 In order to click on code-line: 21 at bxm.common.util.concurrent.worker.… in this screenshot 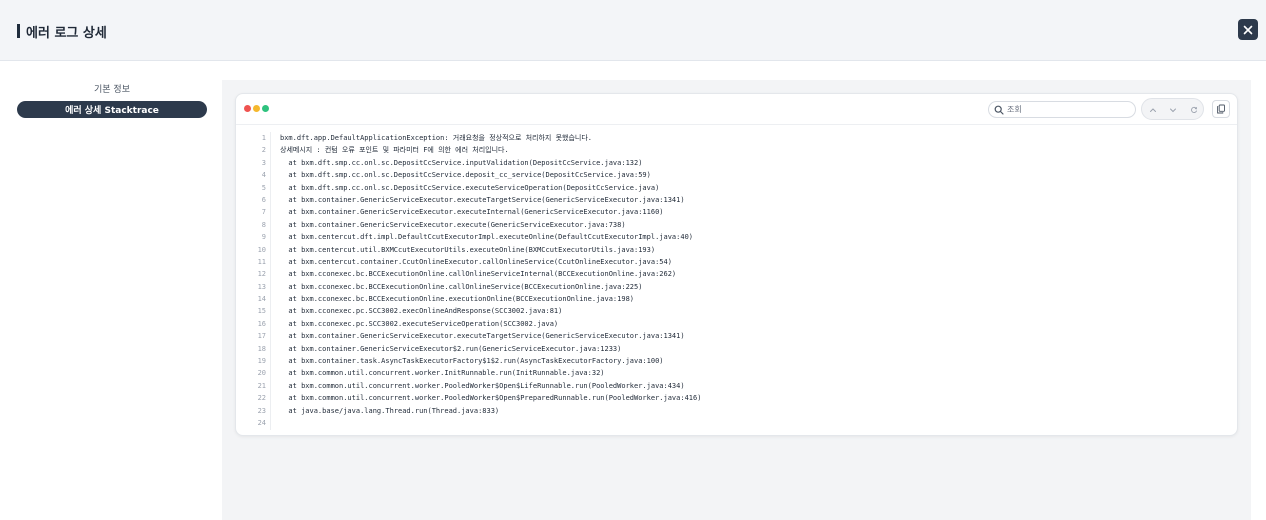, I will do `click(736, 386)`.